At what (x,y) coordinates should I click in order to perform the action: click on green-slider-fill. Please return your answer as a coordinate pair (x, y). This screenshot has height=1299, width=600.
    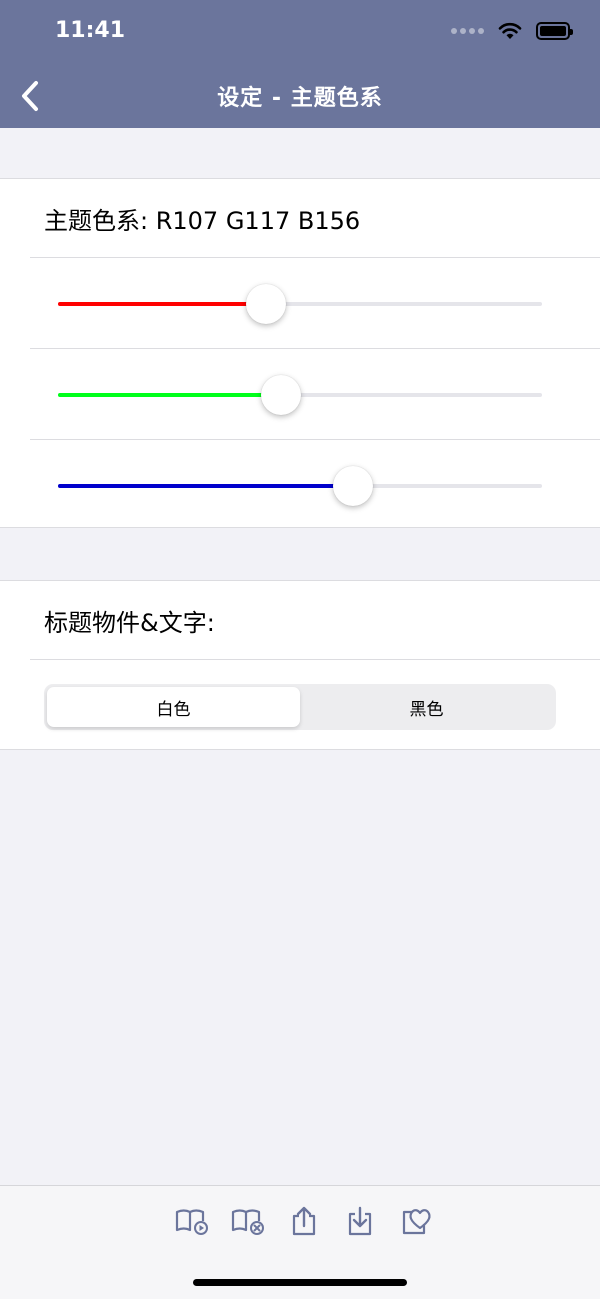
    Looking at the image, I should click on (169, 395).